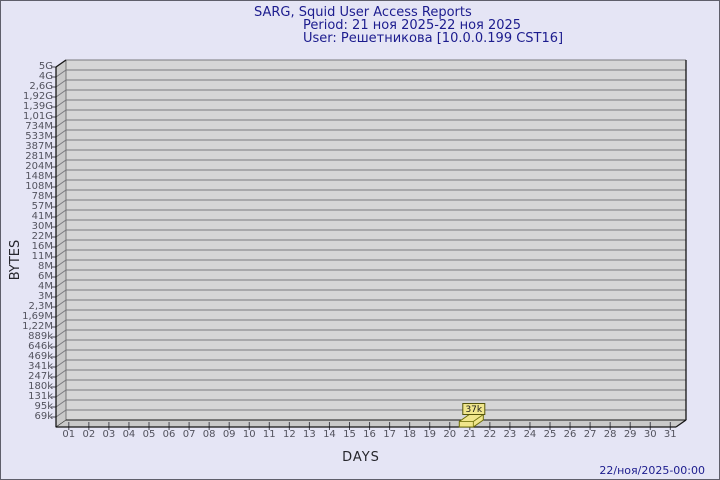 The height and width of the screenshot is (480, 720). Describe the element at coordinates (510, 434) in the screenshot. I see `x-tick-label: 23` at that location.